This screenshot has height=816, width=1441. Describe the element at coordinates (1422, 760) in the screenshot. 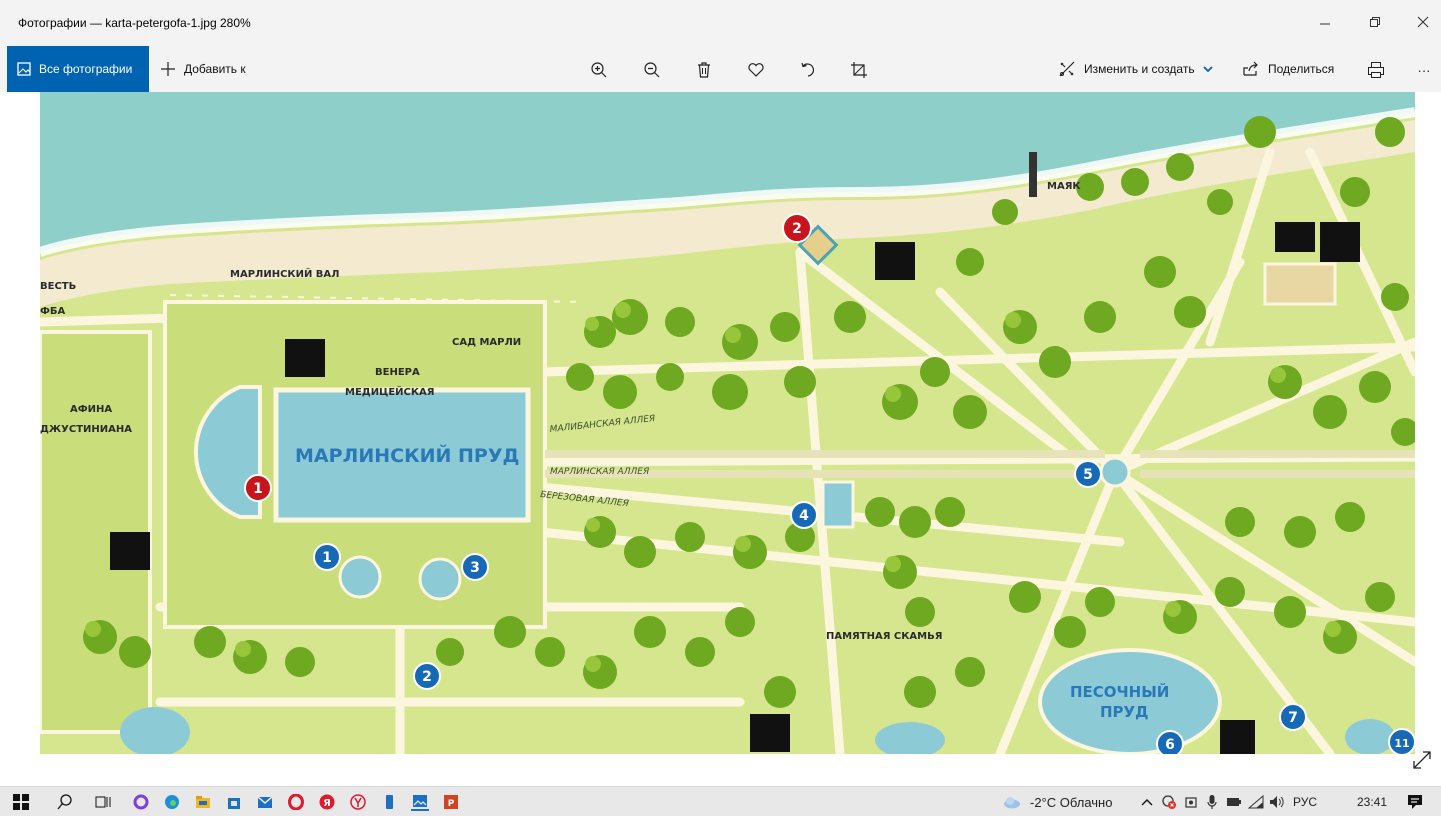

I see `fullscreen-button` at that location.